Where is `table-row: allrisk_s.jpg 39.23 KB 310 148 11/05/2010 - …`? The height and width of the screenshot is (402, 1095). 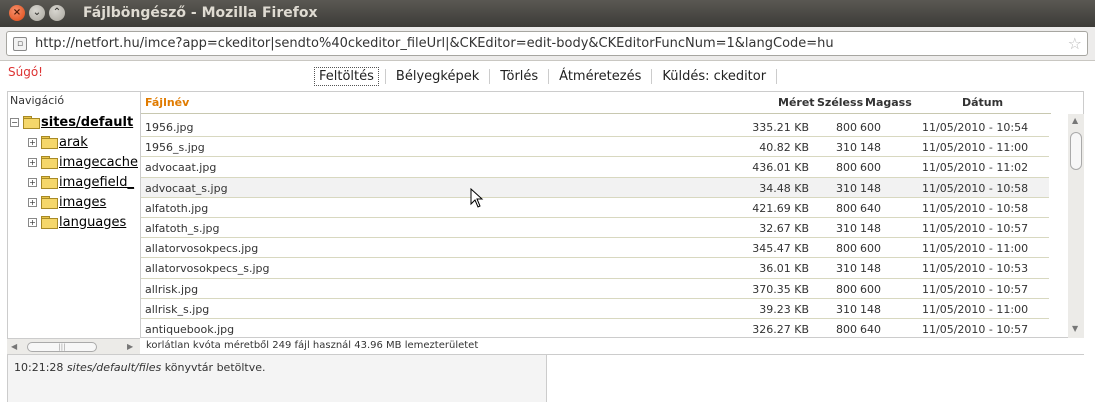
table-row: allrisk_s.jpg 39.23 KB 310 148 11/05/2010 - … is located at coordinates (595, 309).